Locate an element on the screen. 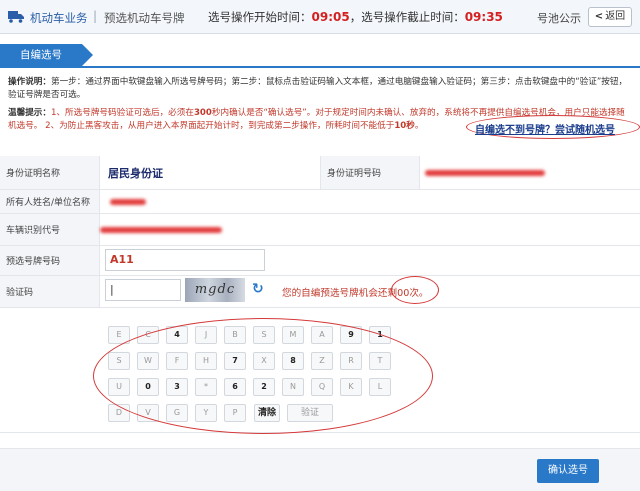  back-chevron-icon: < is located at coordinates (599, 16).